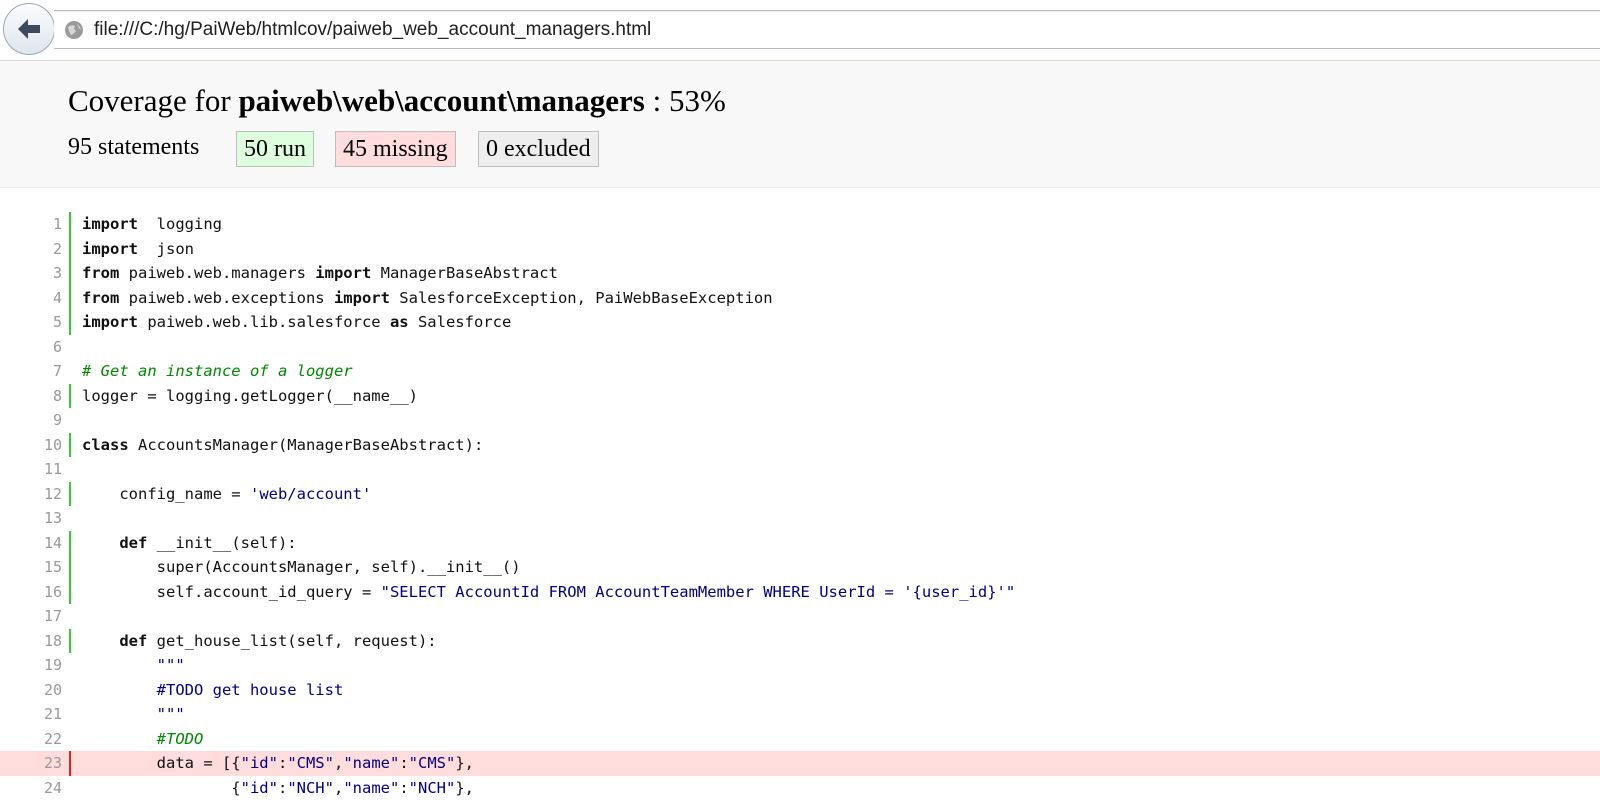  I want to click on line-number: 16, so click(41, 592).